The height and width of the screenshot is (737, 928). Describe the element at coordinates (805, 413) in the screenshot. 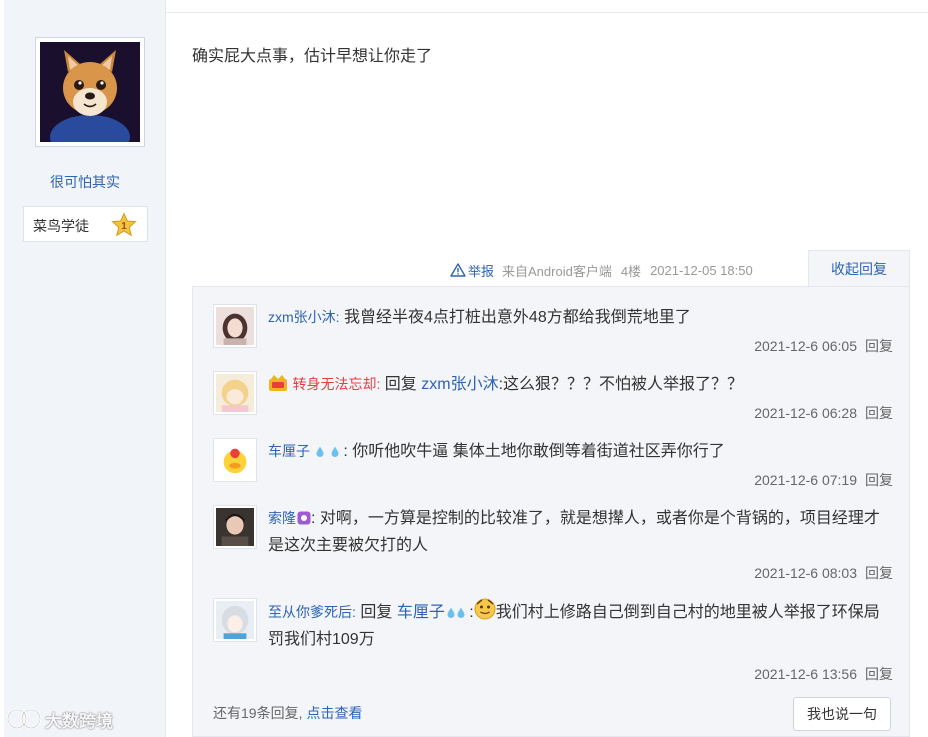

I see `reply-time: 2021-12-6 06:28` at that location.